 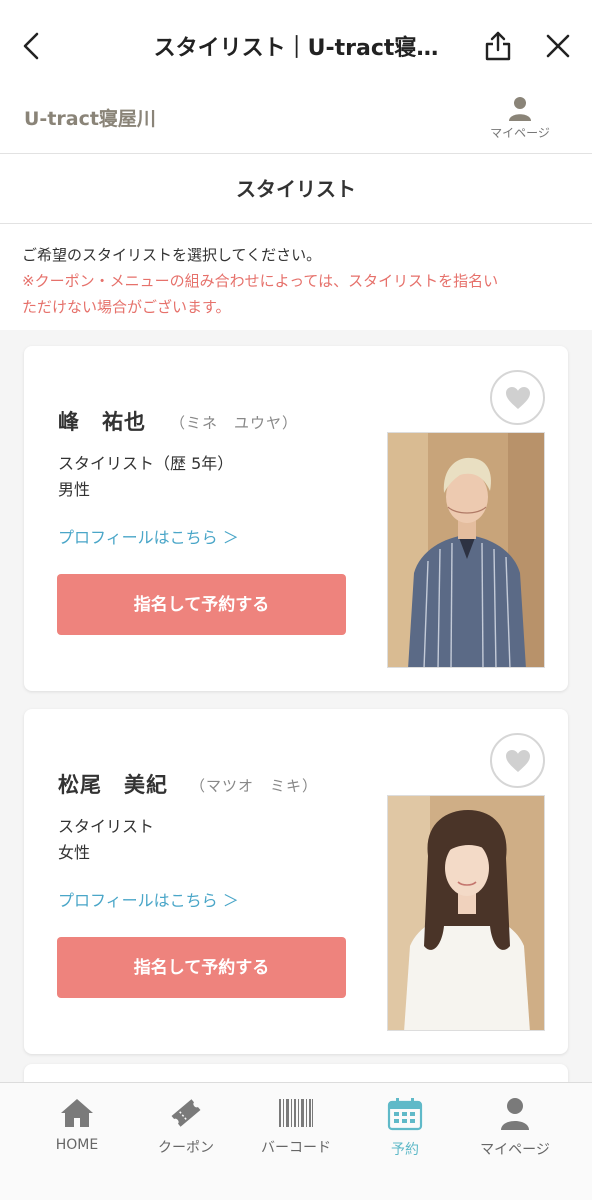 I want to click on intro-notice-line2: ただけない場合がございます。, so click(x=126, y=307).